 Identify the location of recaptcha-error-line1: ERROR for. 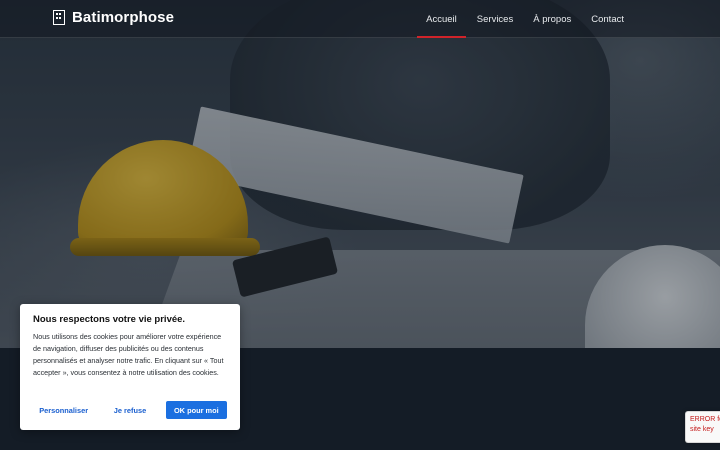
(705, 419).